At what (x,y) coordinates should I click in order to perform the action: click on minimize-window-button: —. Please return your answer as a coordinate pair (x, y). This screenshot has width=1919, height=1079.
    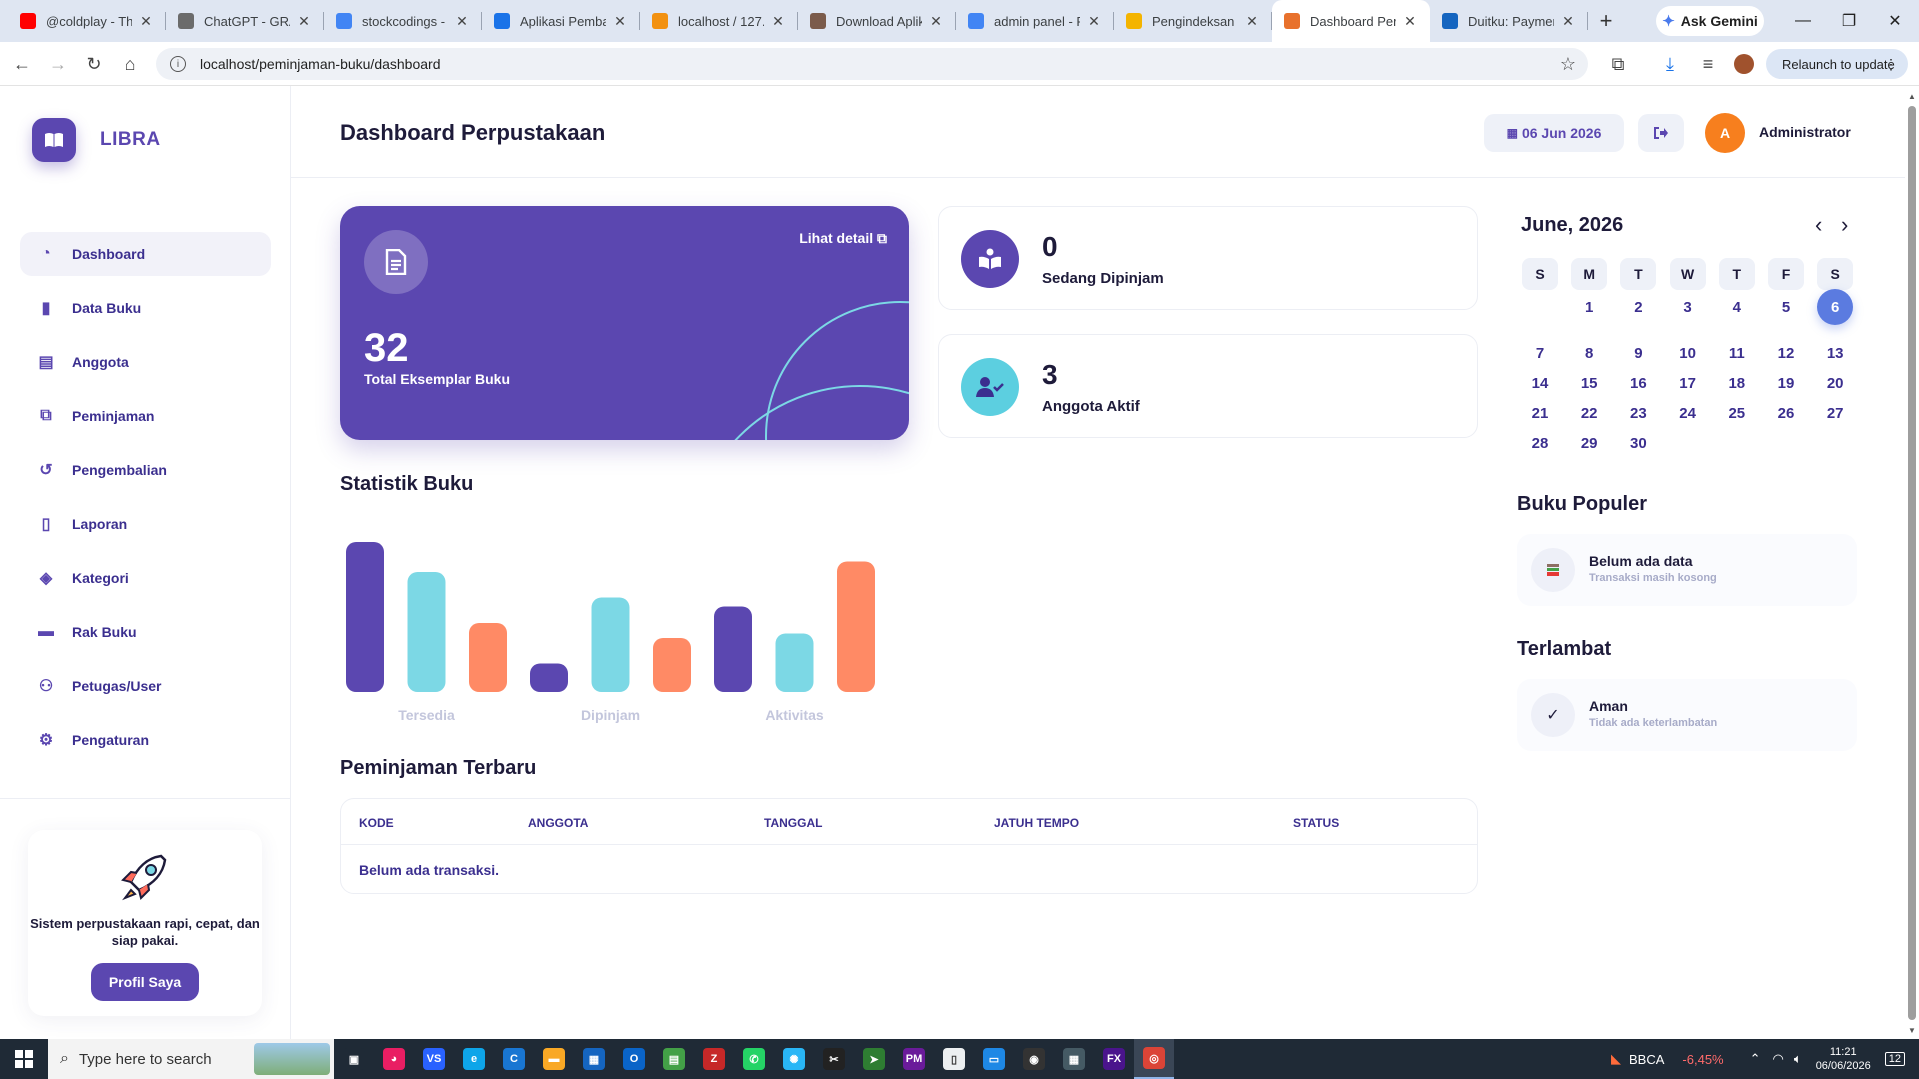
    Looking at the image, I should click on (1803, 21).